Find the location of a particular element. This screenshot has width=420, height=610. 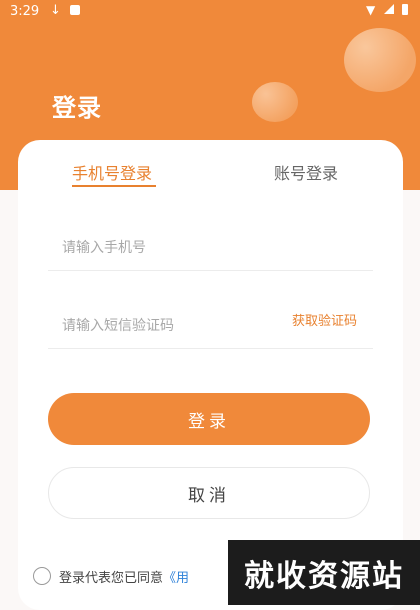

page-title: 登录 is located at coordinates (77, 108).